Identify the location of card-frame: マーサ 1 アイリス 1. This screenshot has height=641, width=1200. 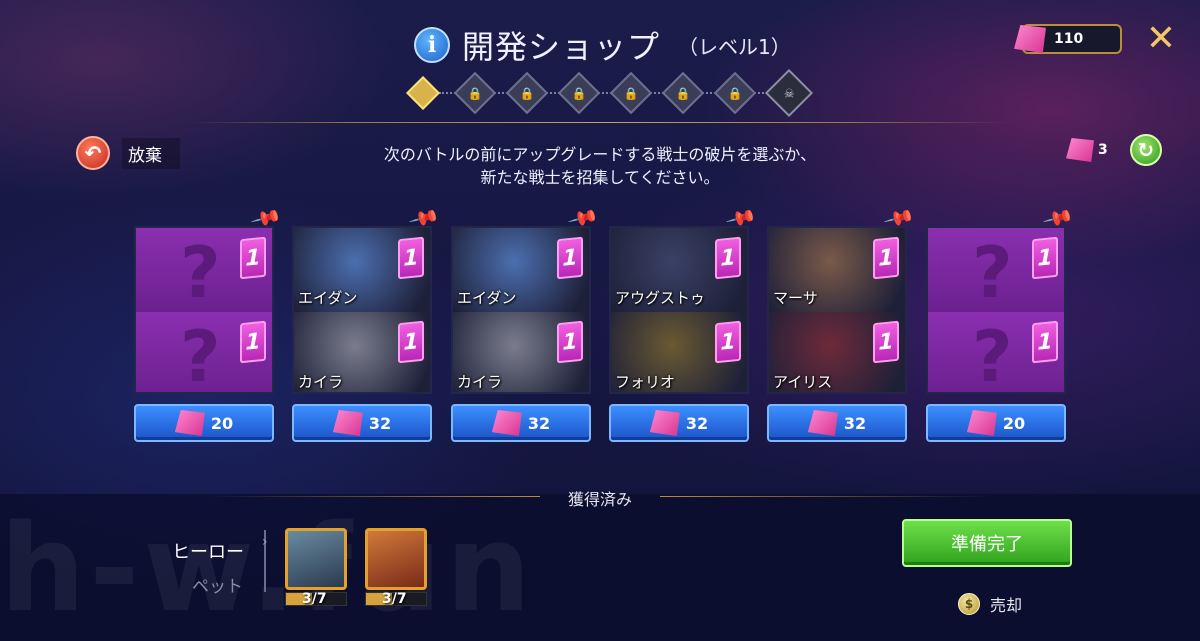
(837, 310).